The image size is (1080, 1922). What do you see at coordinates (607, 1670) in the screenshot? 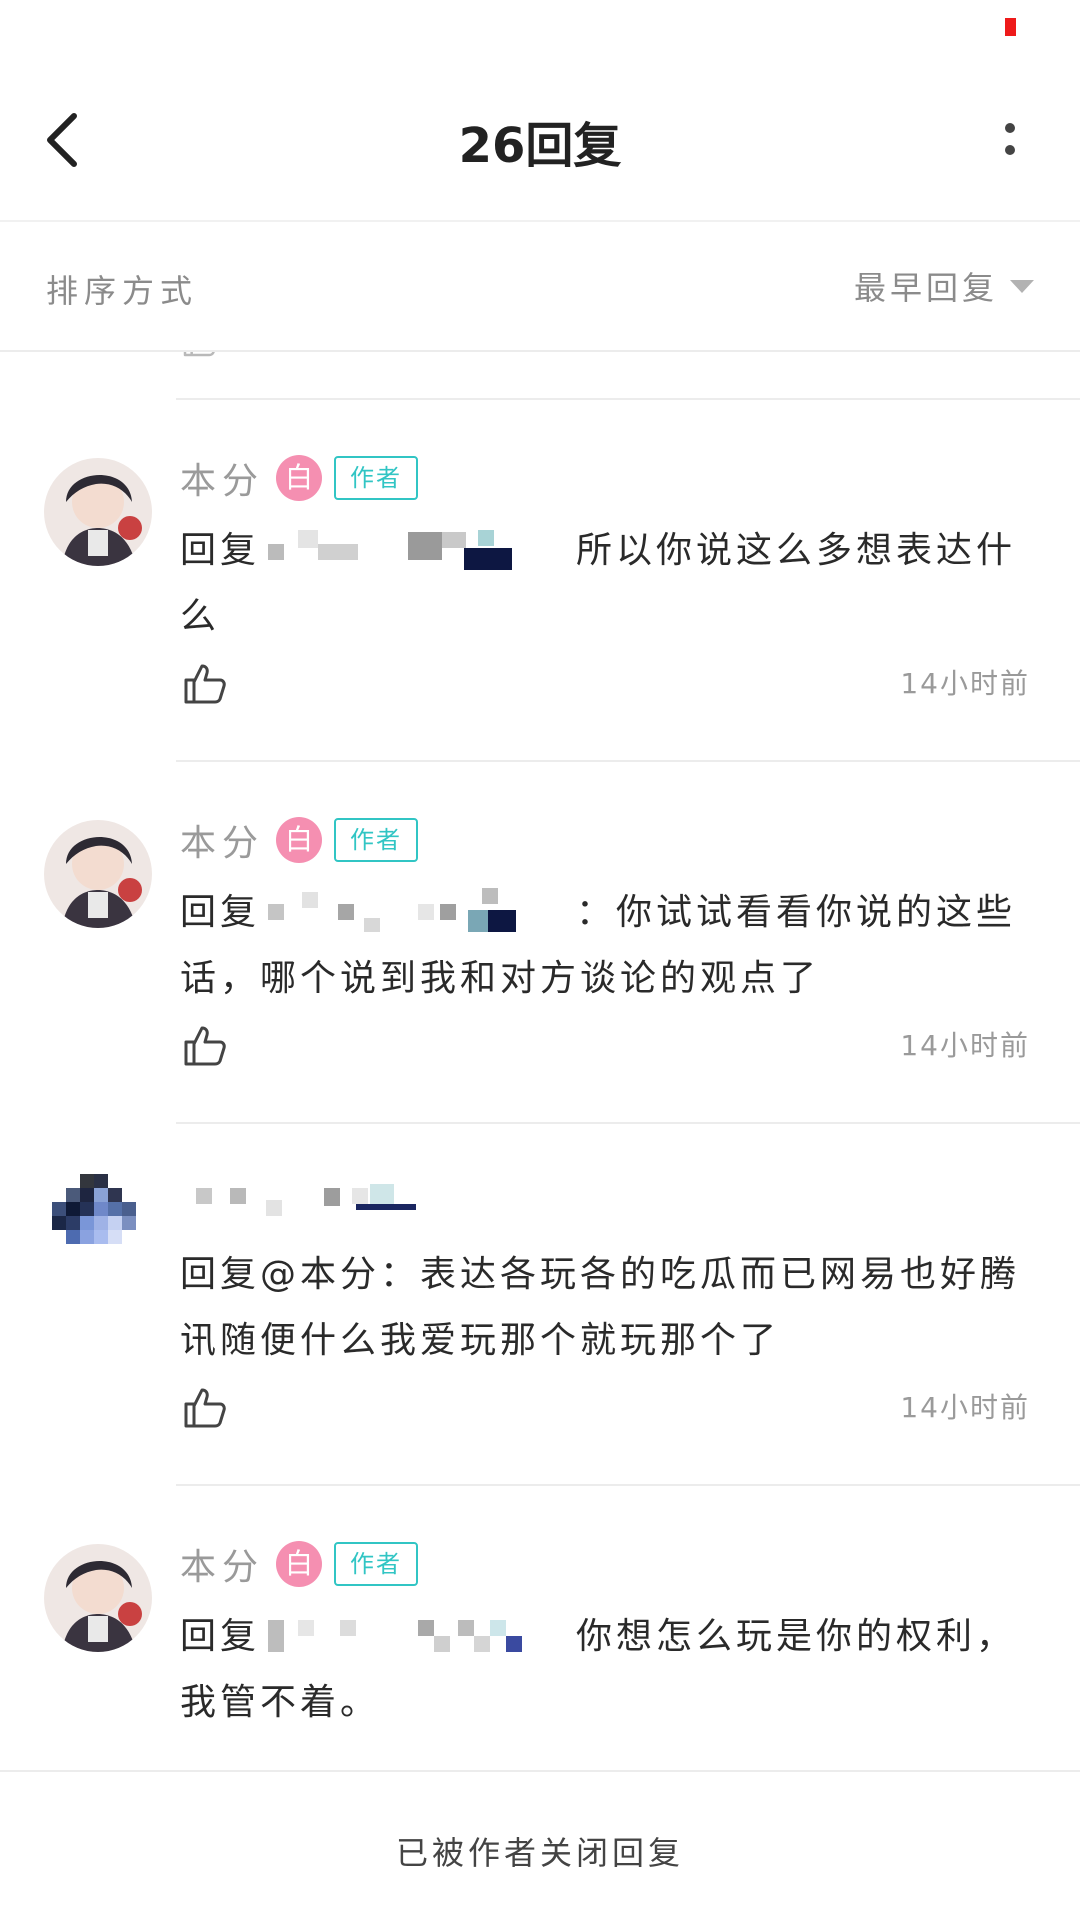
I see `reply-content: 回复 你想怎么玩是你的权利，我管不着。` at bounding box center [607, 1670].